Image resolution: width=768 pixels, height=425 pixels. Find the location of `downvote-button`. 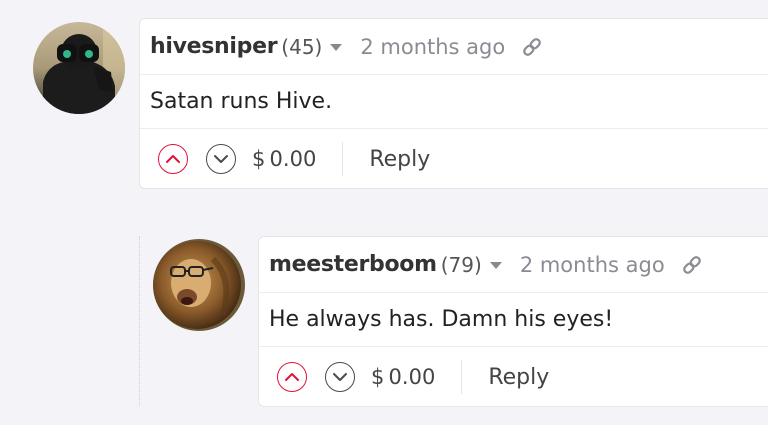

downvote-button is located at coordinates (340, 377).